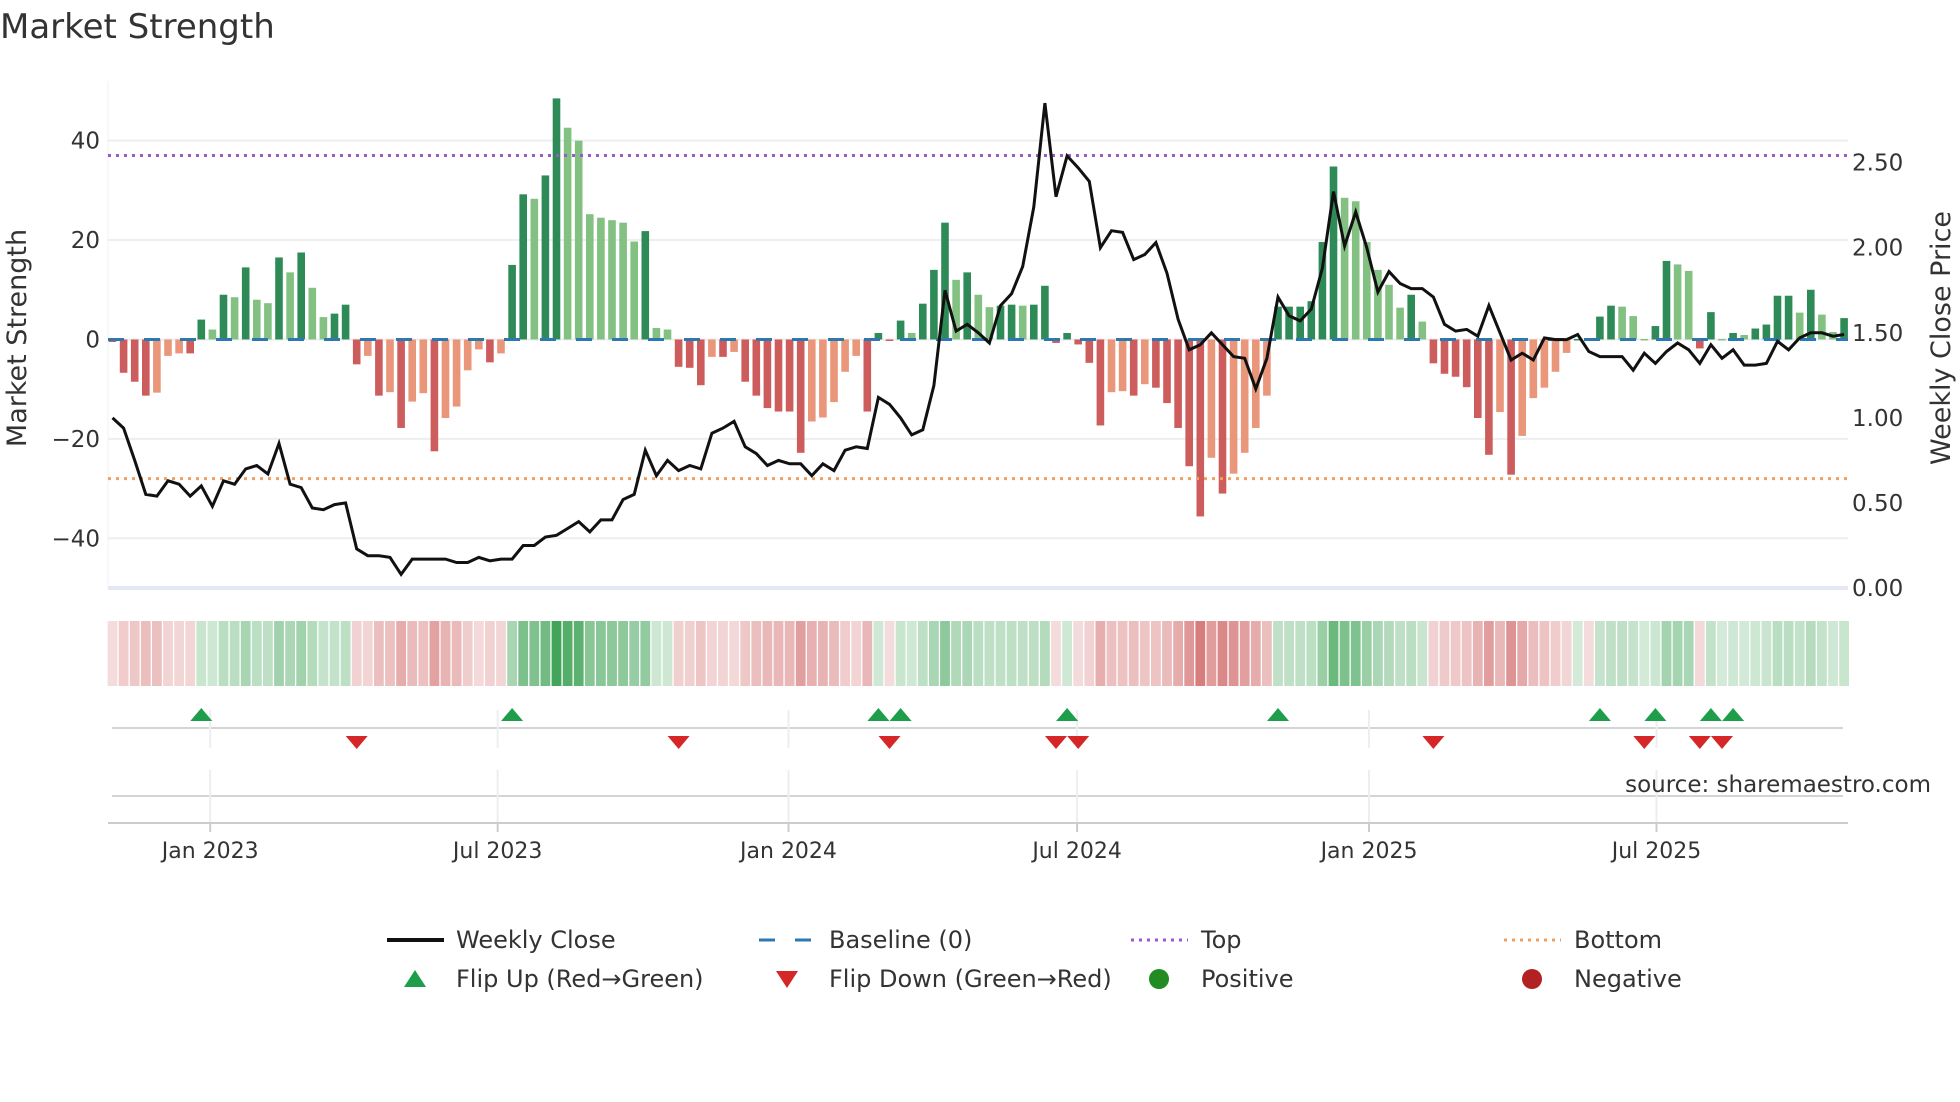 This screenshot has height=1102, width=1960. Describe the element at coordinates (580, 979) in the screenshot. I see `legend-label: Flip Up (Red→Green)` at that location.